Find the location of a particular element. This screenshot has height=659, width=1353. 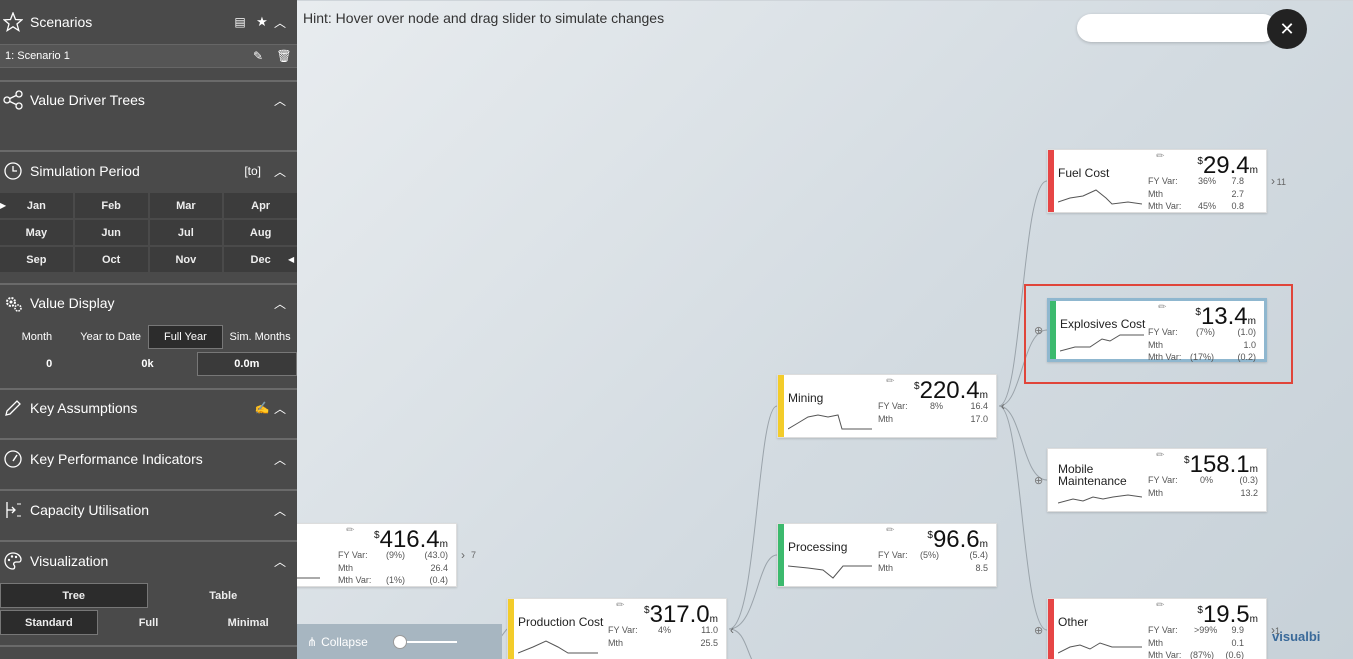

mth-var-pct: (1%) is located at coordinates (396, 580).